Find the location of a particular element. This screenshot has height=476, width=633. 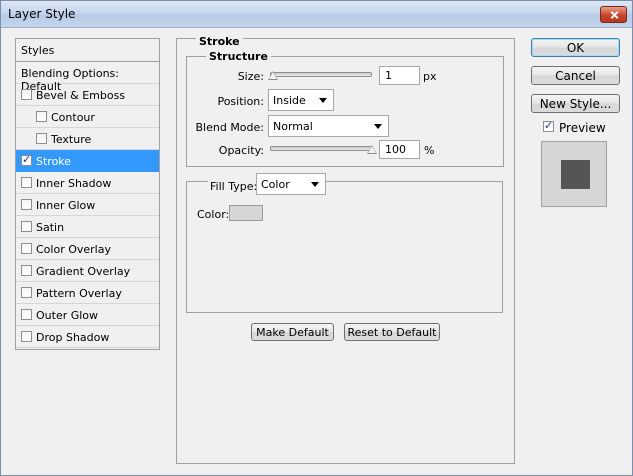

blend-mode-value: Normal is located at coordinates (293, 126).